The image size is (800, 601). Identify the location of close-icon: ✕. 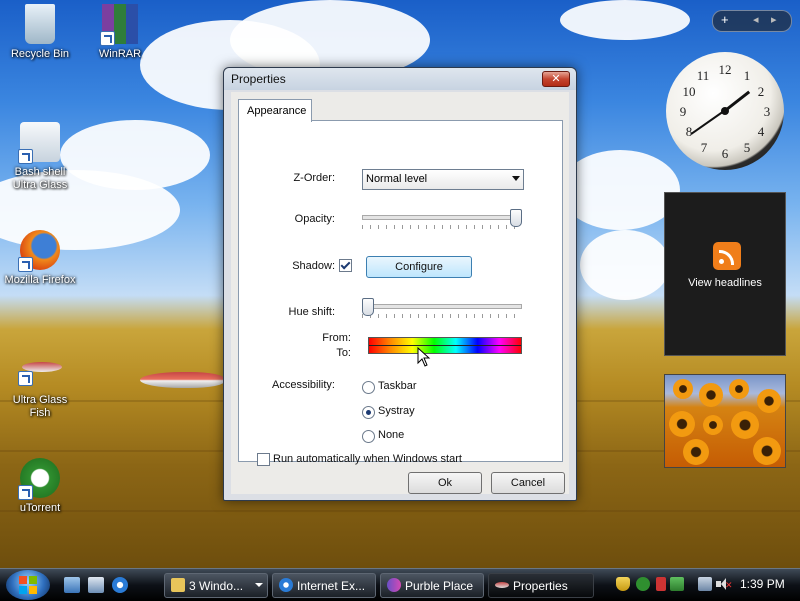
(556, 79).